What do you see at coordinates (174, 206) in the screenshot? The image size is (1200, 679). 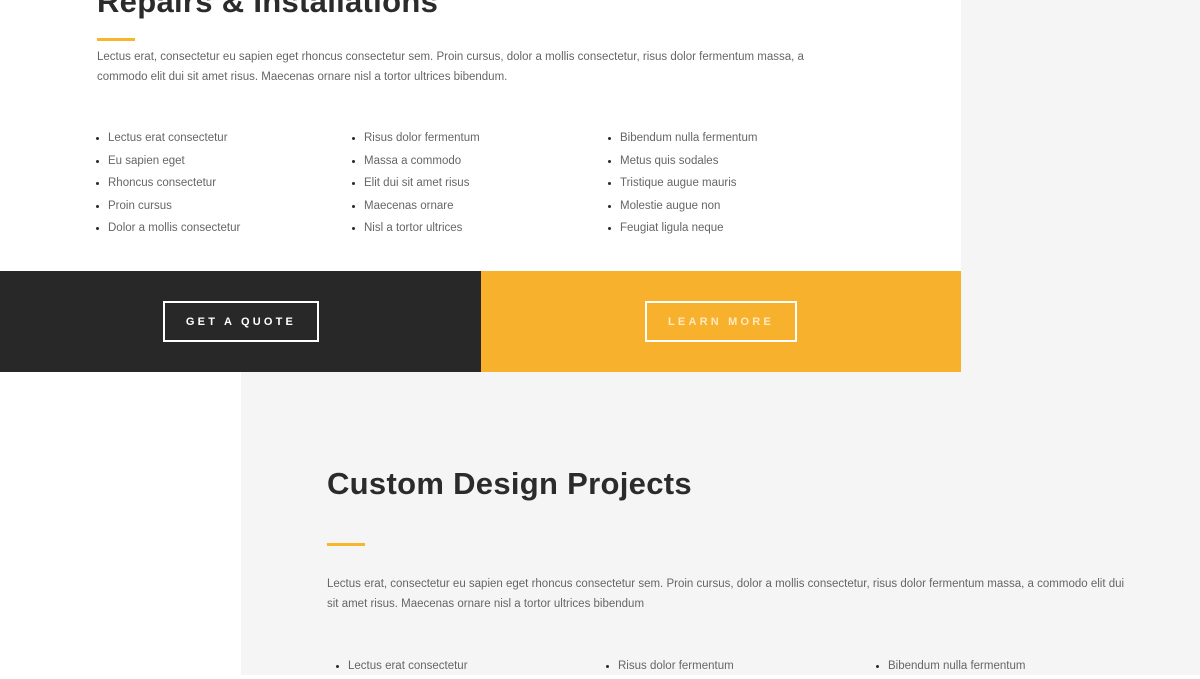 I see `list-item: Proin cursus` at bounding box center [174, 206].